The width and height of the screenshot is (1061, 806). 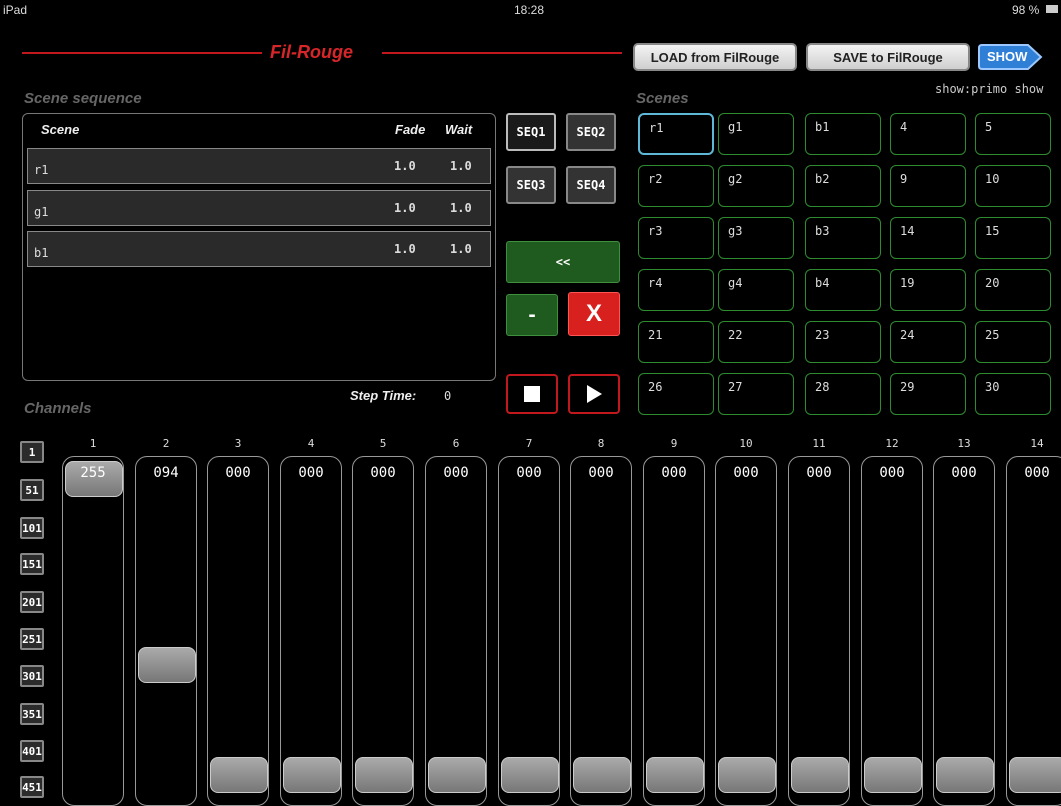 What do you see at coordinates (32, 452) in the screenshot?
I see `bank-button: 1` at bounding box center [32, 452].